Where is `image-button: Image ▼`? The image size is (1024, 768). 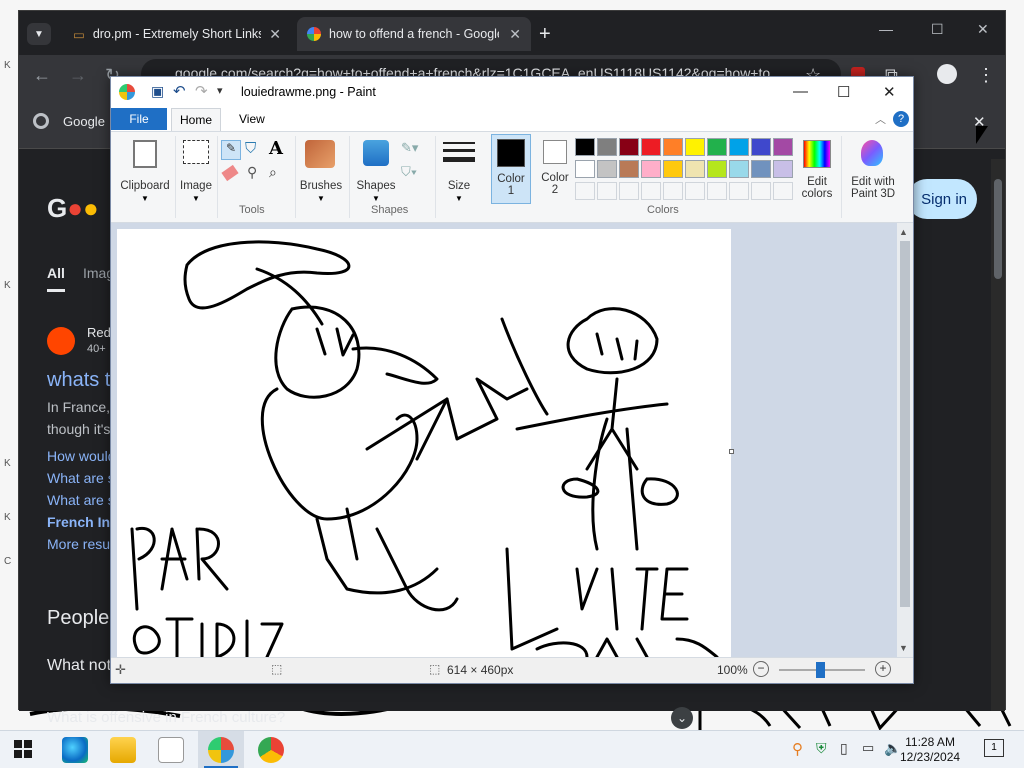
image-button: Image ▼ is located at coordinates (196, 177).